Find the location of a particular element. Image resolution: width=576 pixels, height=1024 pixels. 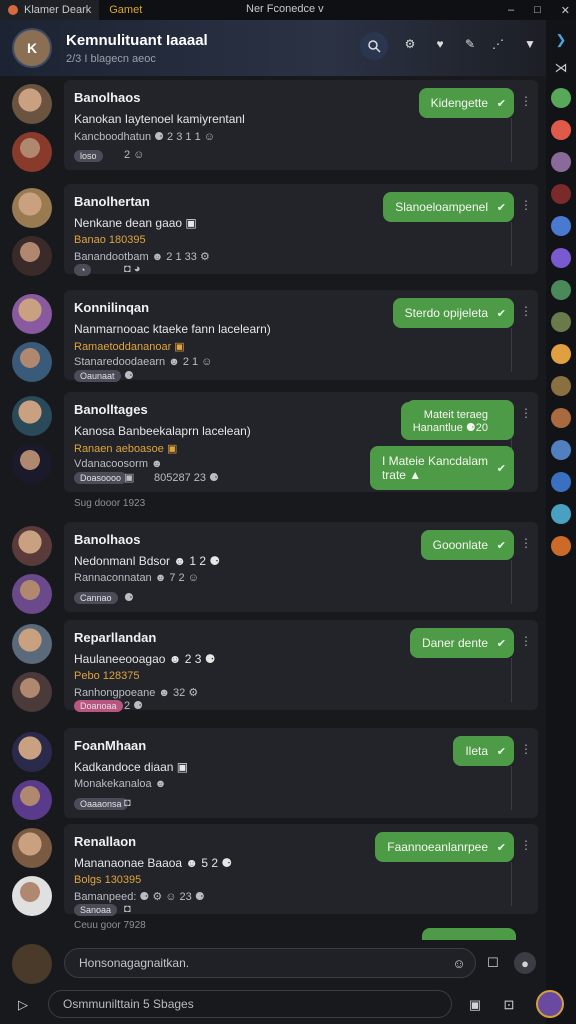

message-meta: Banandootbam ☻ 2 1 33 ⚙ is located at coordinates (142, 257).